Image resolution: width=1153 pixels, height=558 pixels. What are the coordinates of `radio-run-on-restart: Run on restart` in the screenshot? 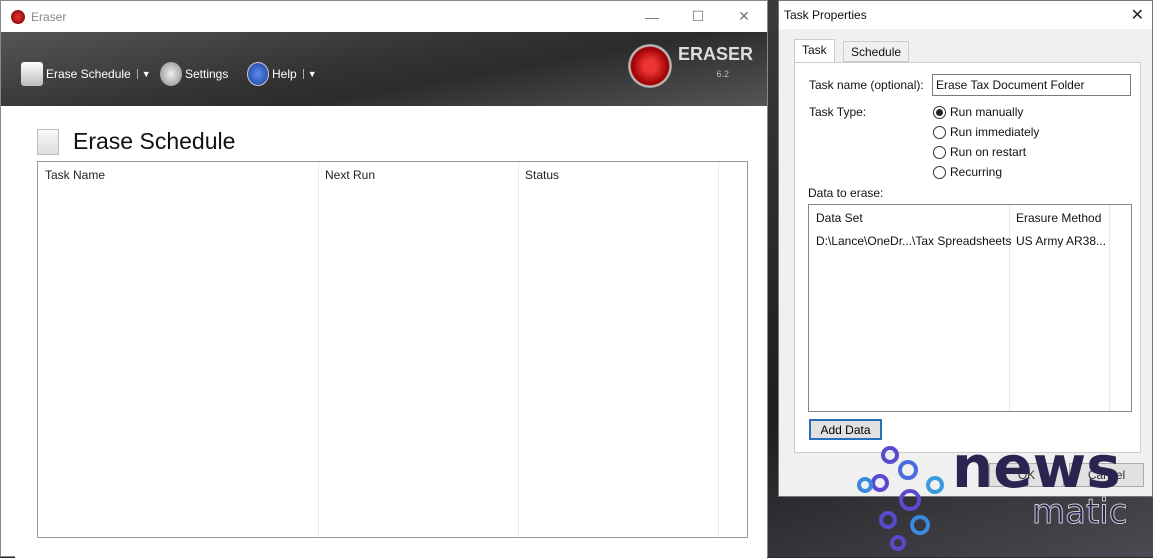 It's located at (979, 152).